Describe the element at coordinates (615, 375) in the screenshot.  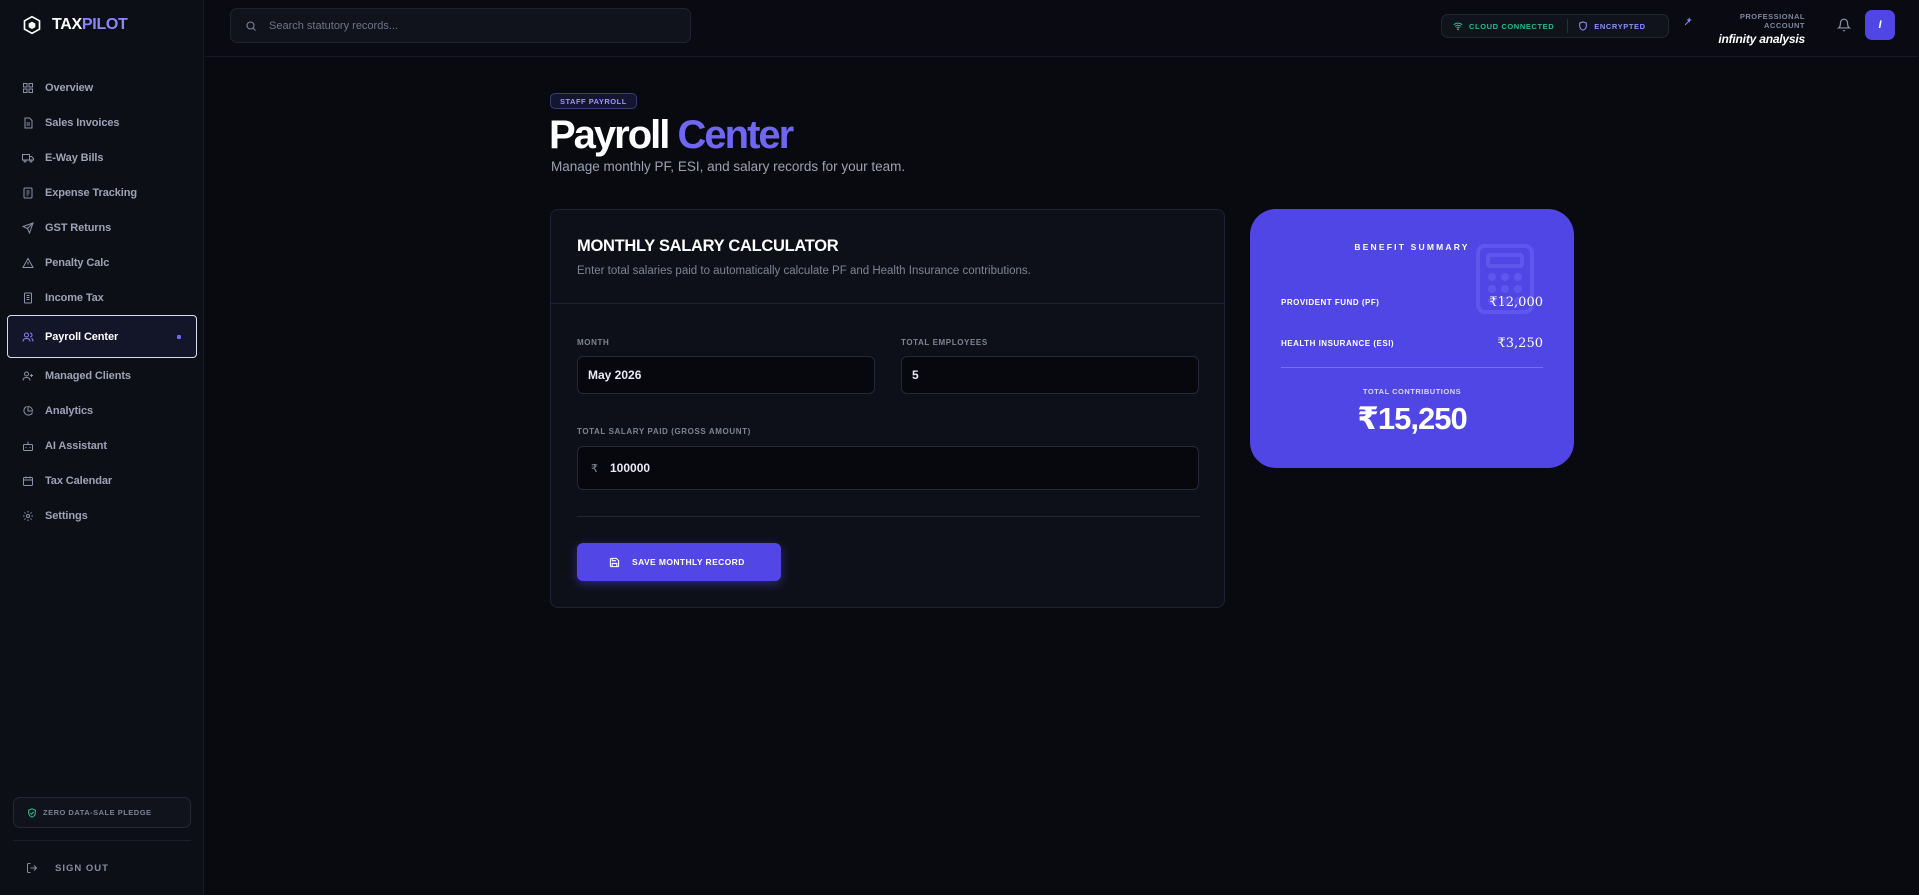
I see `month-value: May 2026` at that location.